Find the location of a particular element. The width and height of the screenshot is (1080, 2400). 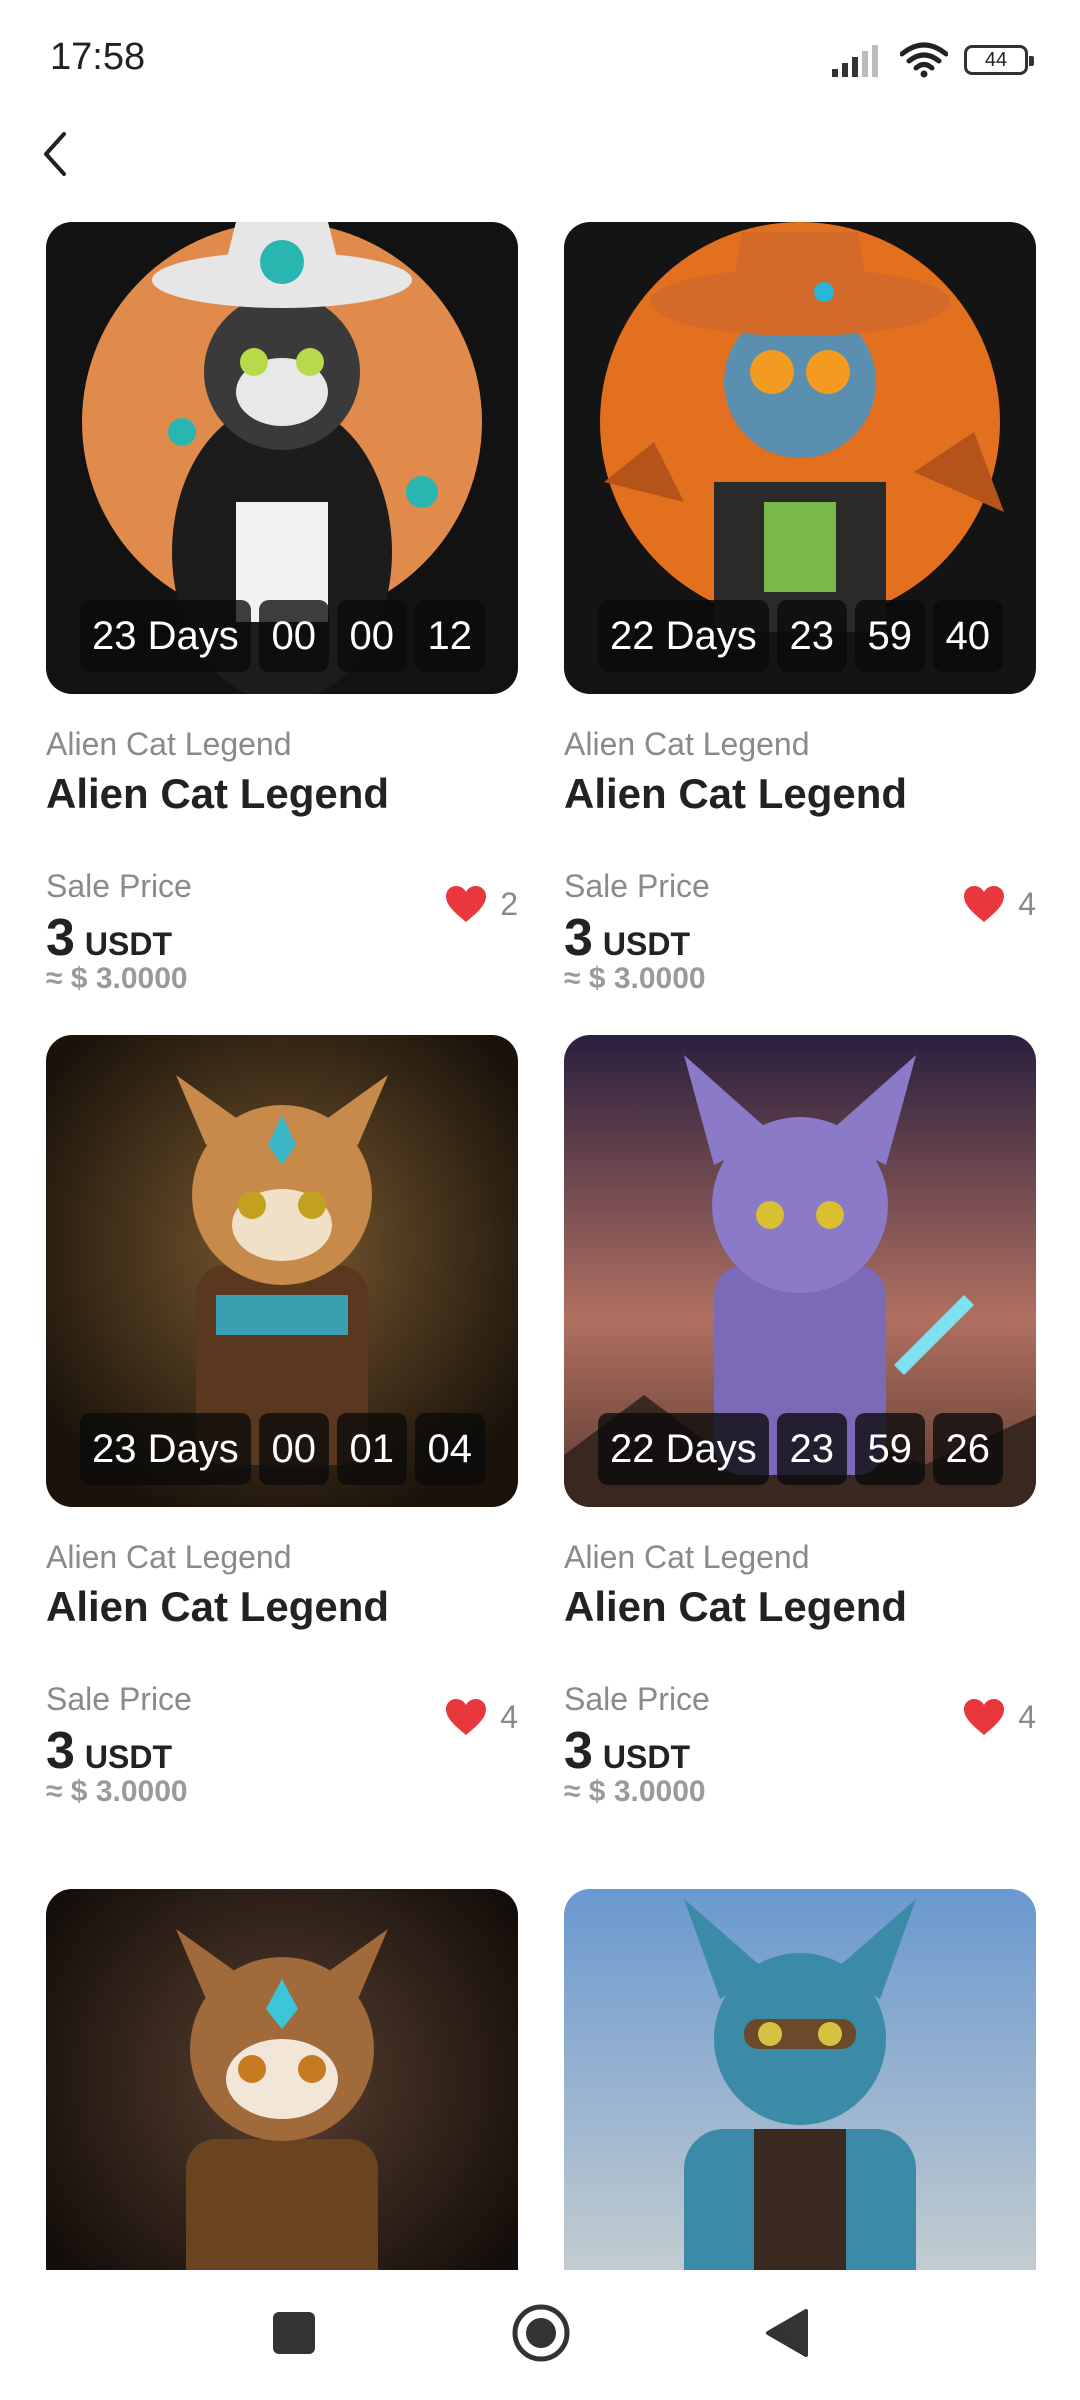

system-back-button is located at coordinates (786, 2333).